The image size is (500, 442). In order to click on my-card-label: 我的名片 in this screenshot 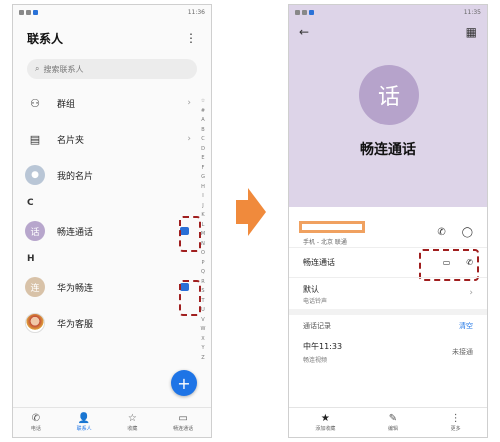, I will do `click(75, 176)`.